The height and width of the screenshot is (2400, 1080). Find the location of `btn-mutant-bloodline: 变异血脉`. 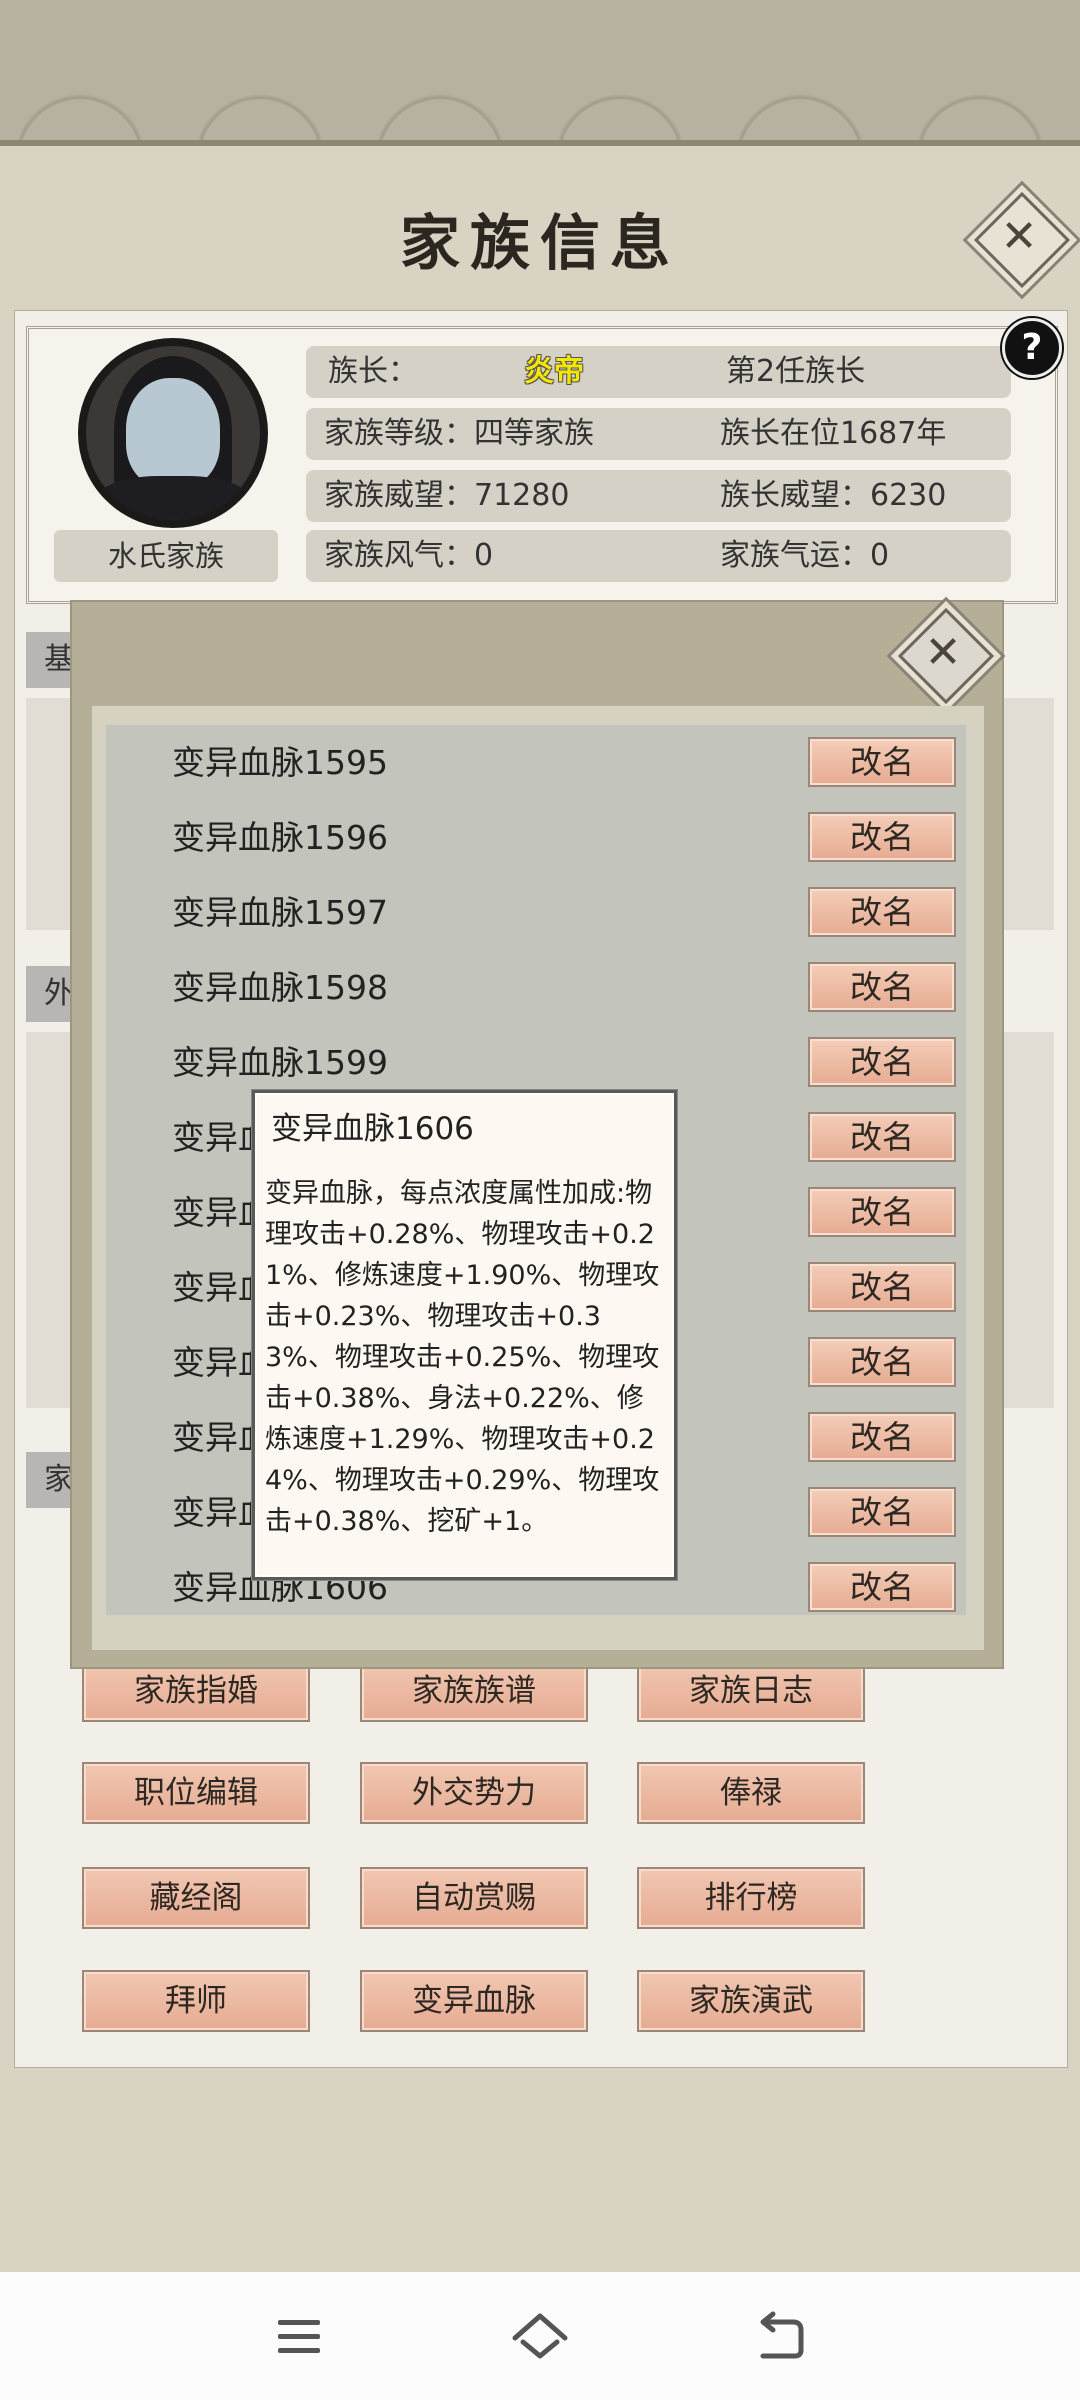

btn-mutant-bloodline: 变异血脉 is located at coordinates (474, 2001).